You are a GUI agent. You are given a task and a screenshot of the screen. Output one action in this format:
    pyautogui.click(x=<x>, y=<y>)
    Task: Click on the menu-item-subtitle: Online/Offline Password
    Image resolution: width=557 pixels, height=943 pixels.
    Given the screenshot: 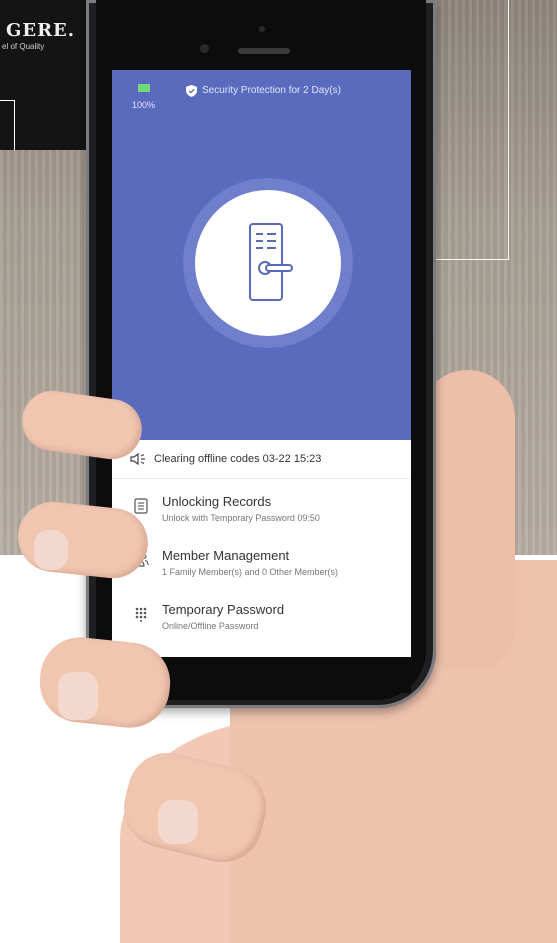 What is the action you would take?
    pyautogui.click(x=210, y=626)
    